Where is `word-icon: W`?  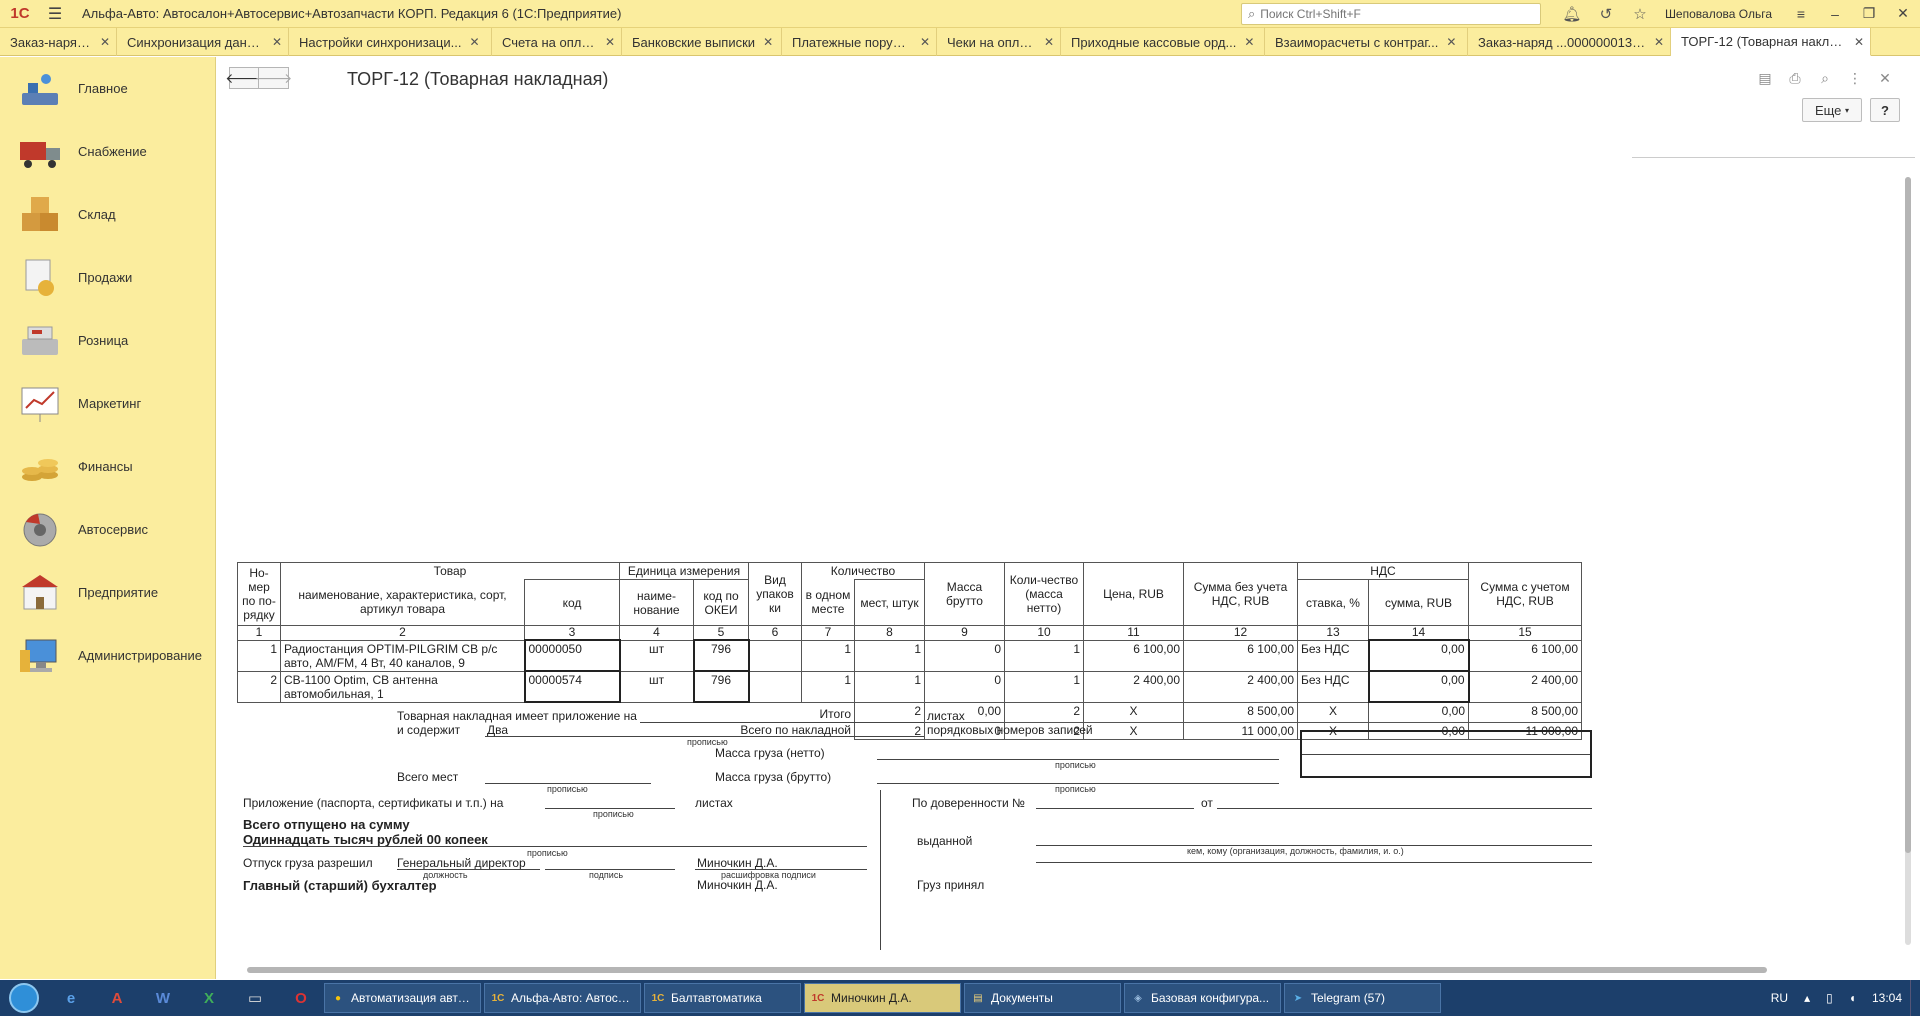
word-icon: W is located at coordinates (163, 998).